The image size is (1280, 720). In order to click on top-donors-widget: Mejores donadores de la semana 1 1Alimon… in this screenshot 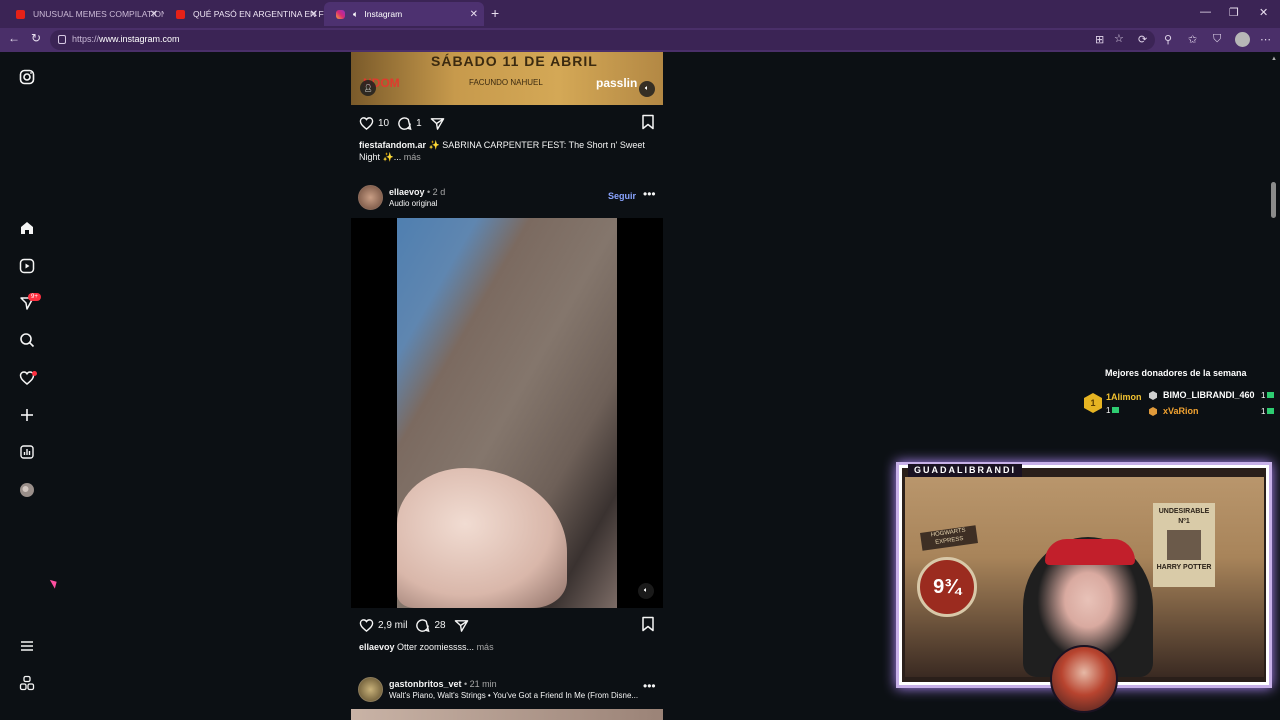, I will do `click(1179, 393)`.